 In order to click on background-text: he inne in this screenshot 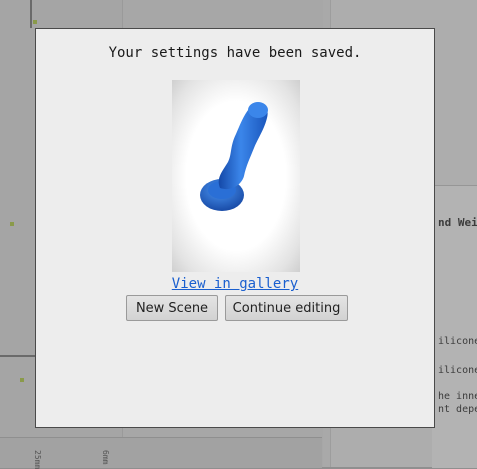, I will do `click(457, 396)`.